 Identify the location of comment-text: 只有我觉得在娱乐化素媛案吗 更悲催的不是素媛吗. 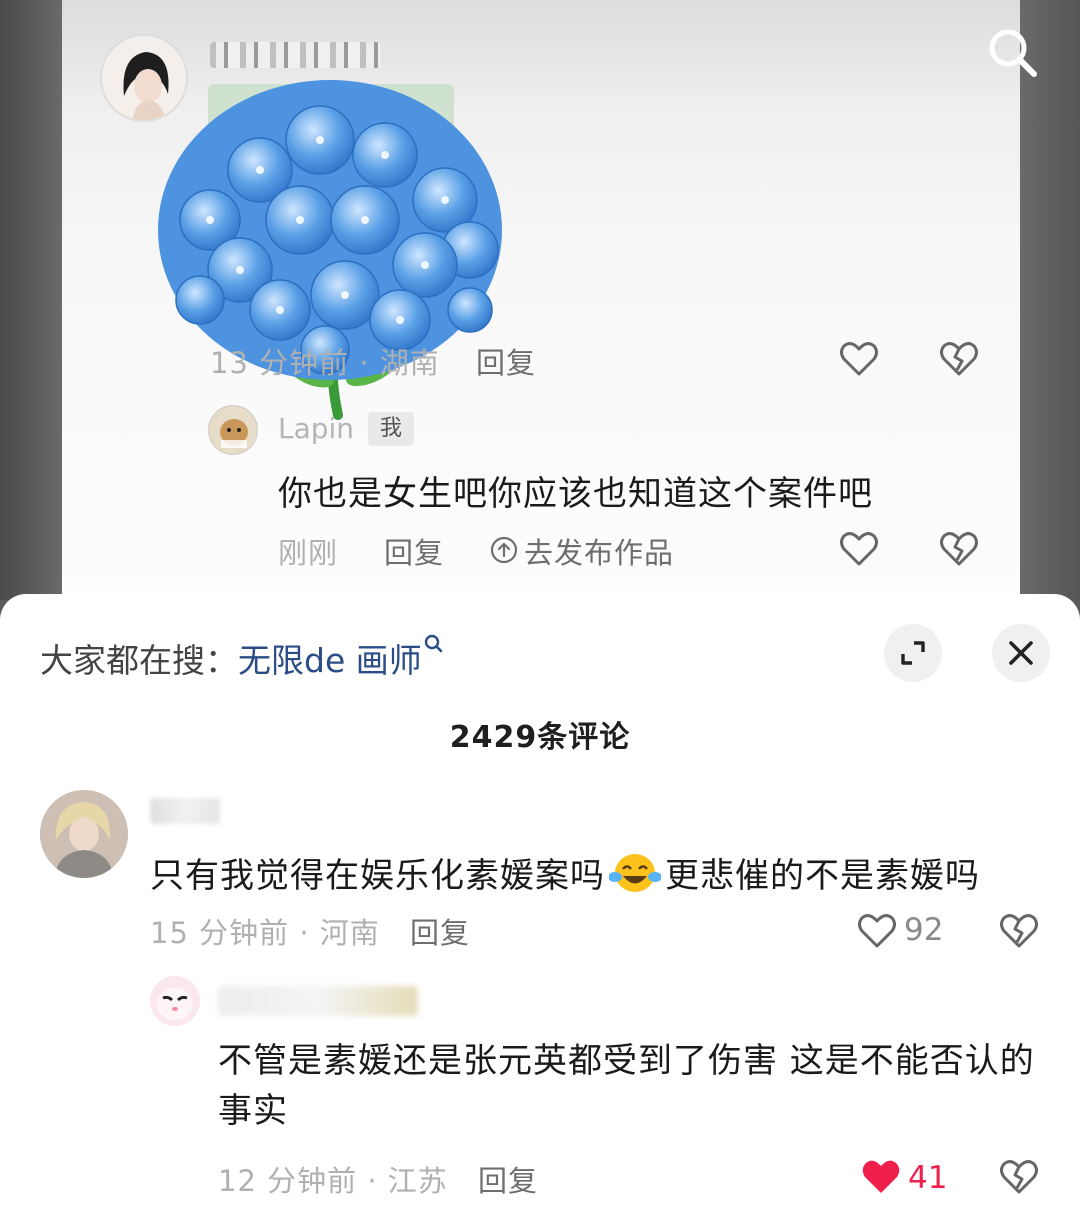
(565, 872).